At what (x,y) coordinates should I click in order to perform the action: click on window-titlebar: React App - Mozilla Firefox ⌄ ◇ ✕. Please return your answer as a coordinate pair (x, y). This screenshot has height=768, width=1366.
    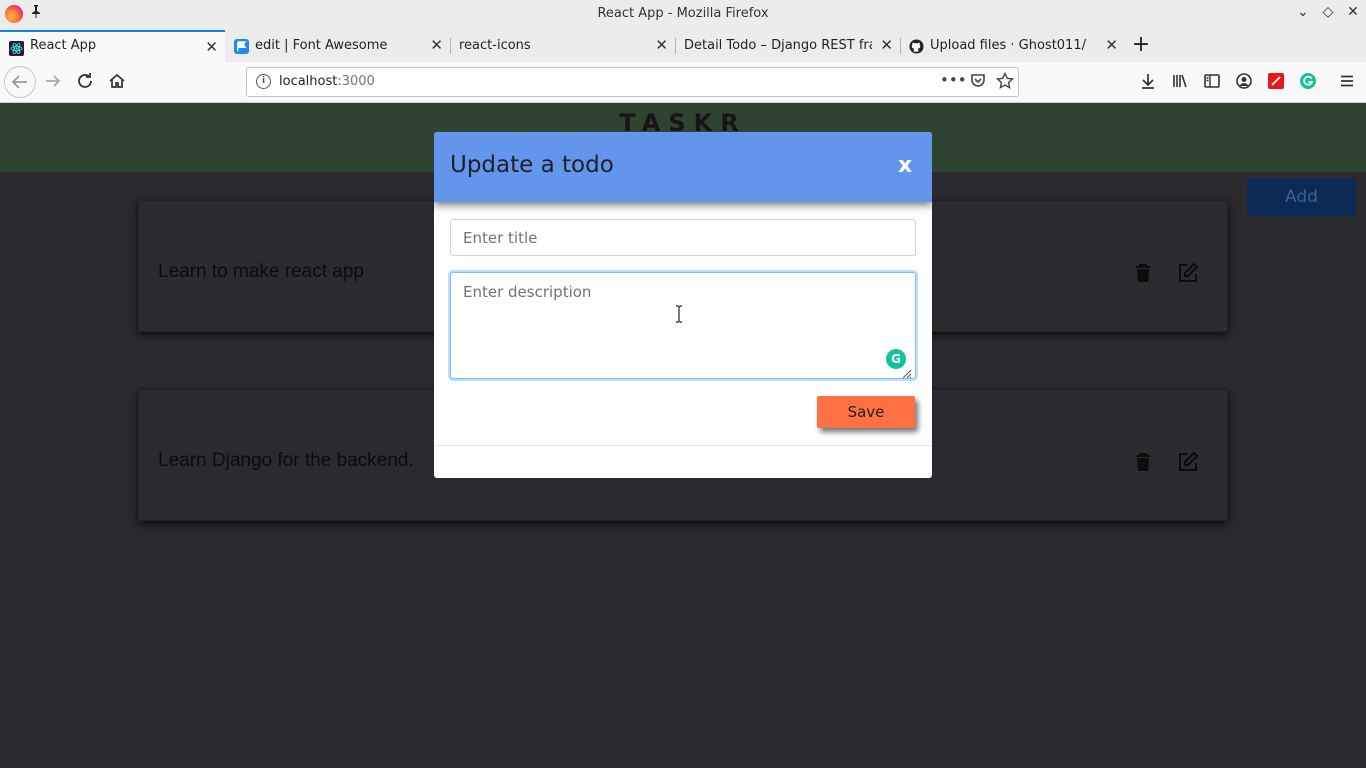
    Looking at the image, I should click on (683, 15).